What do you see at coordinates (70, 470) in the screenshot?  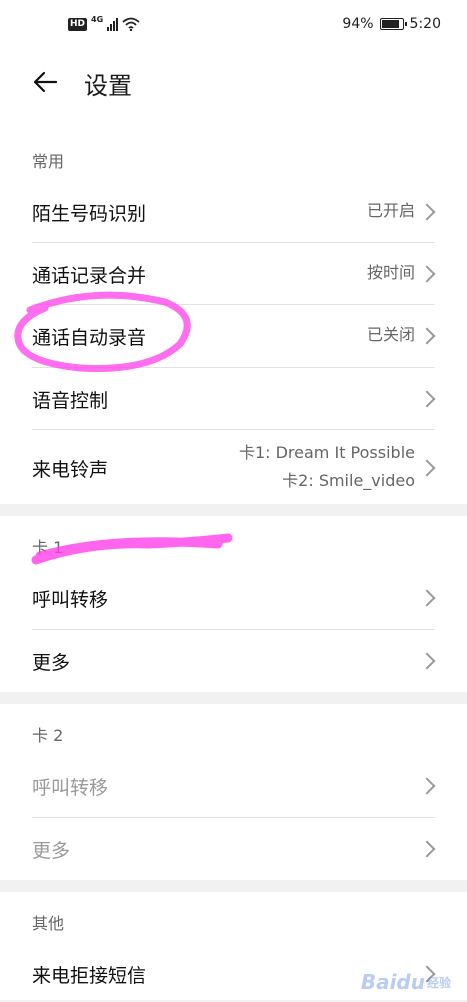 I see `row-label: 来电铃声` at bounding box center [70, 470].